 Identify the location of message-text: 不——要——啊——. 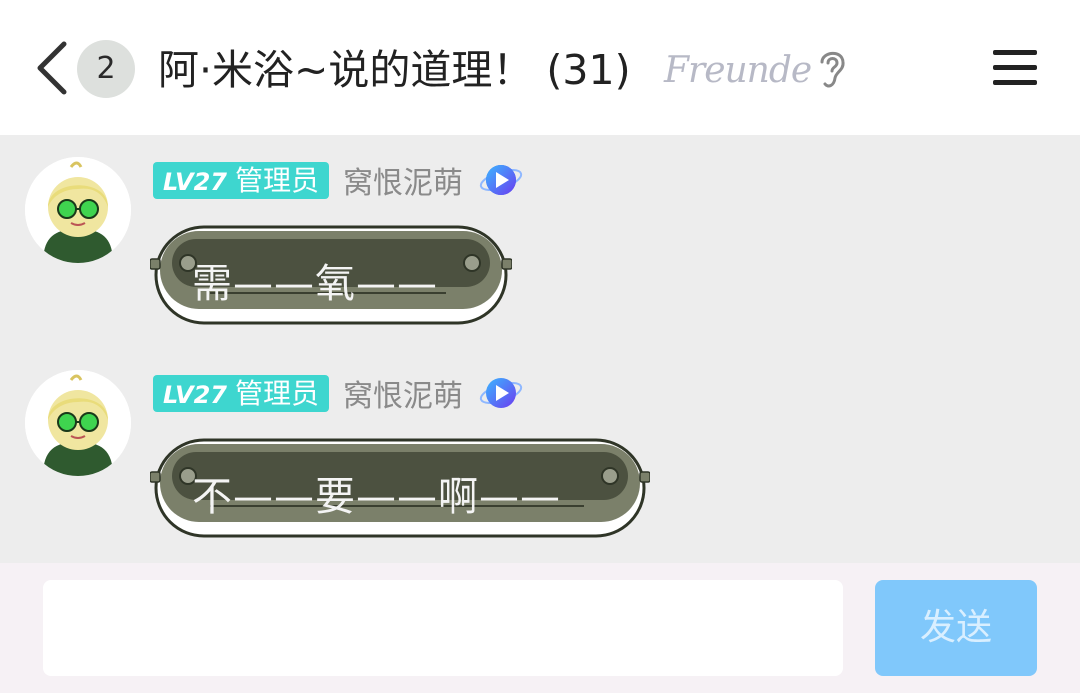
(376, 497).